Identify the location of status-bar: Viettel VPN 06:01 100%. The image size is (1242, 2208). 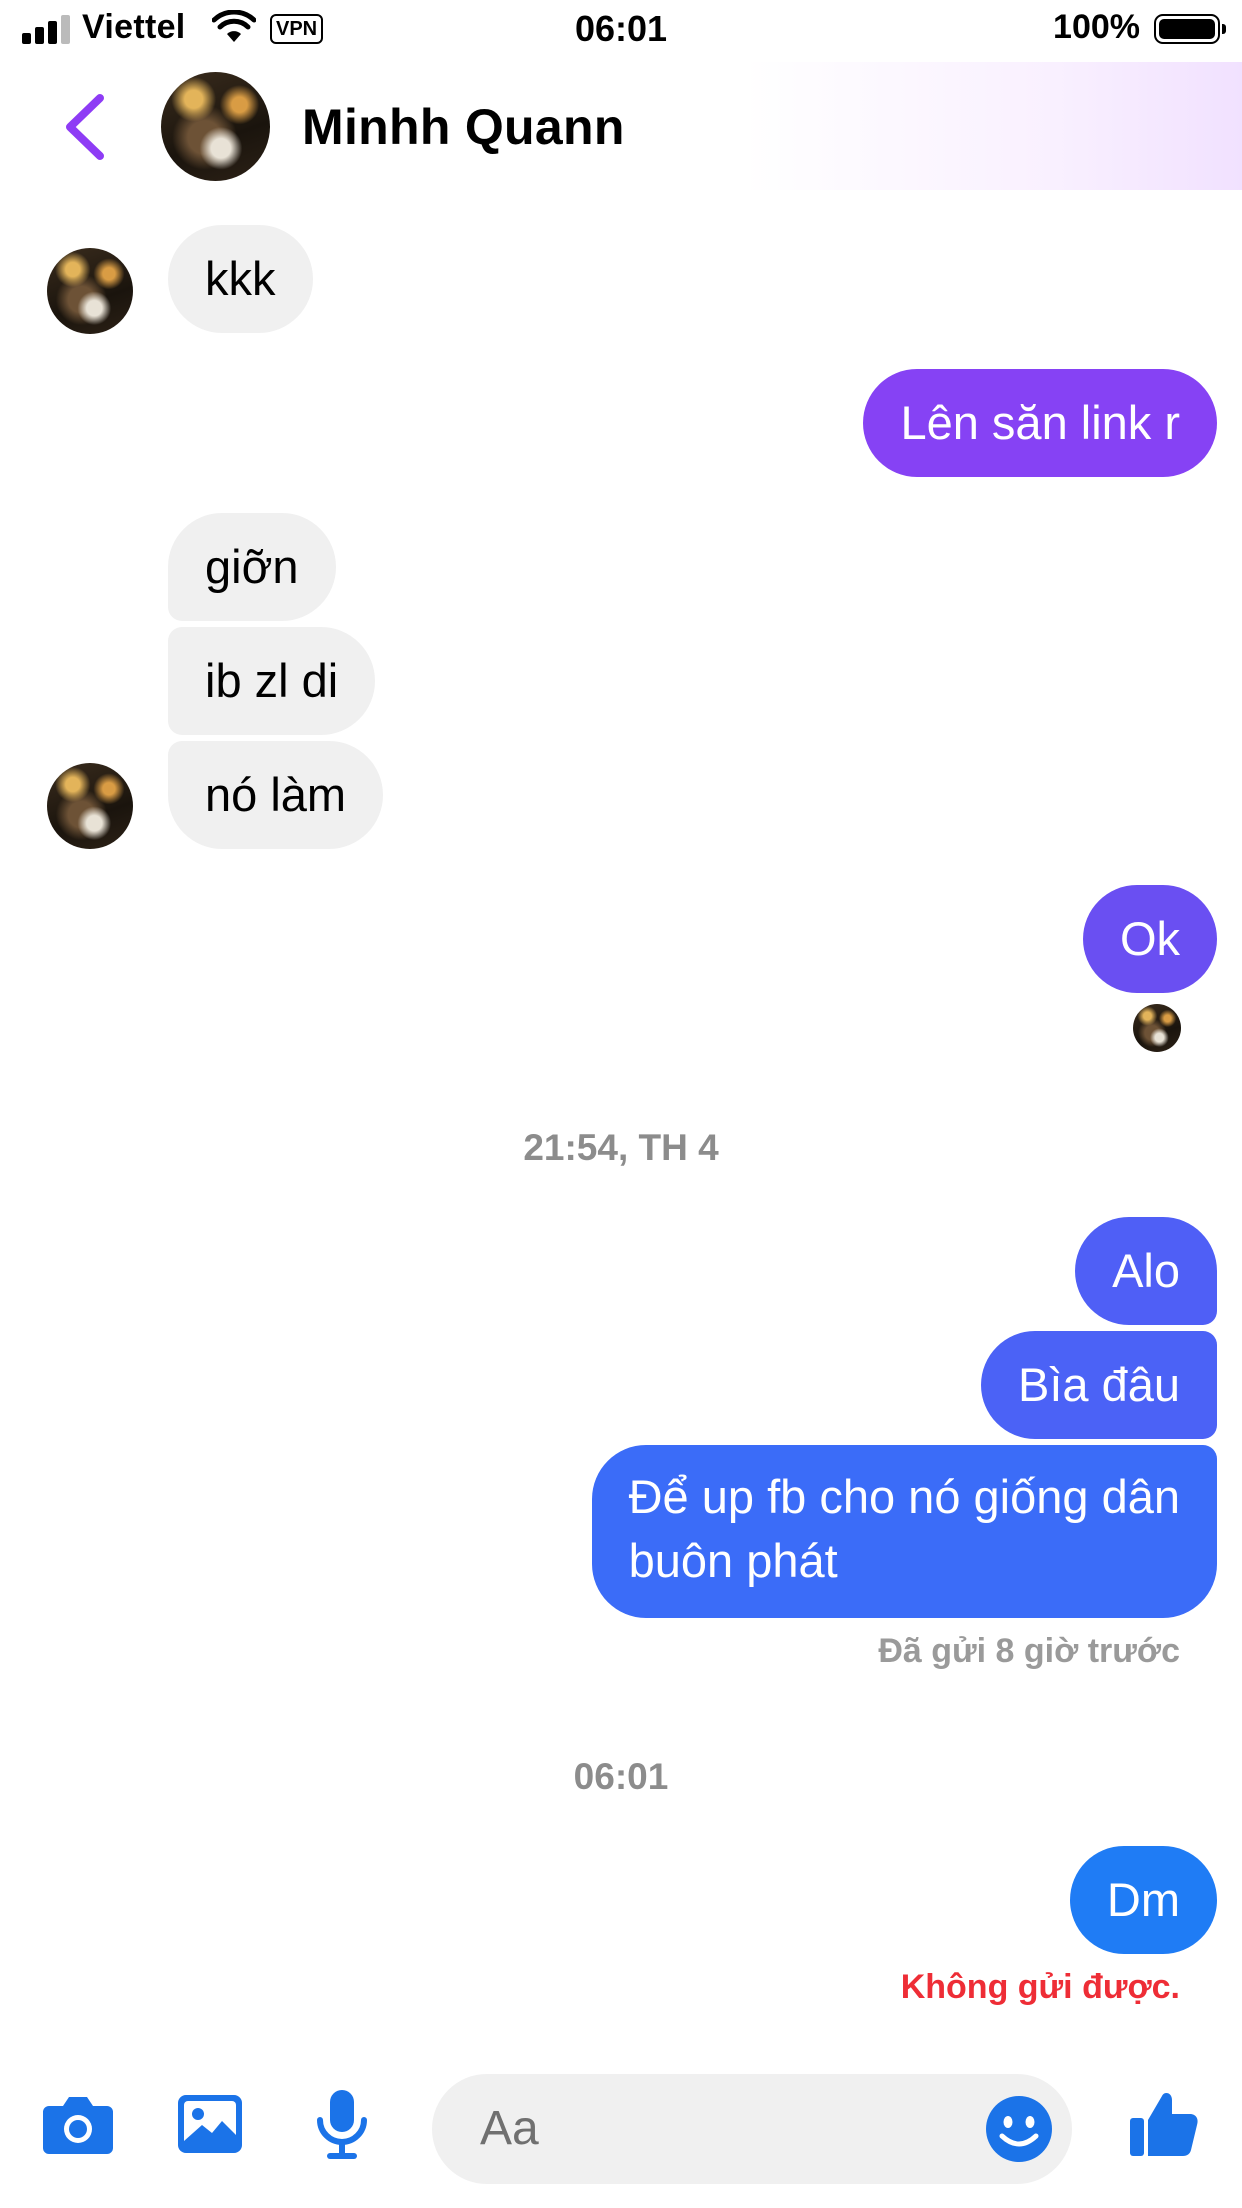
(621, 31).